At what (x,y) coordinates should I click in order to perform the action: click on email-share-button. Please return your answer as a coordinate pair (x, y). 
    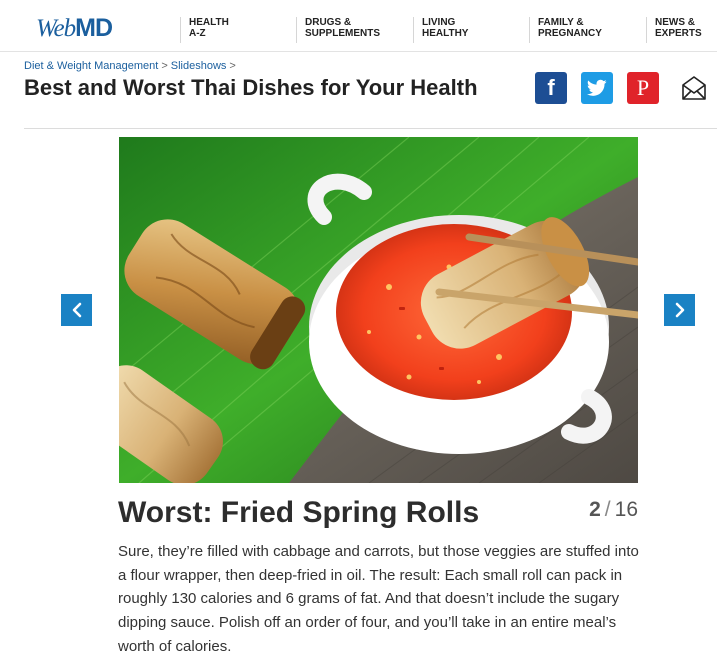
    Looking at the image, I should click on (694, 88).